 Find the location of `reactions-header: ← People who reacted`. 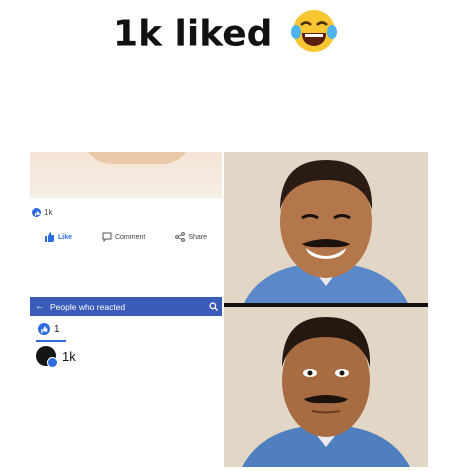

reactions-header: ← People who reacted is located at coordinates (126, 306).